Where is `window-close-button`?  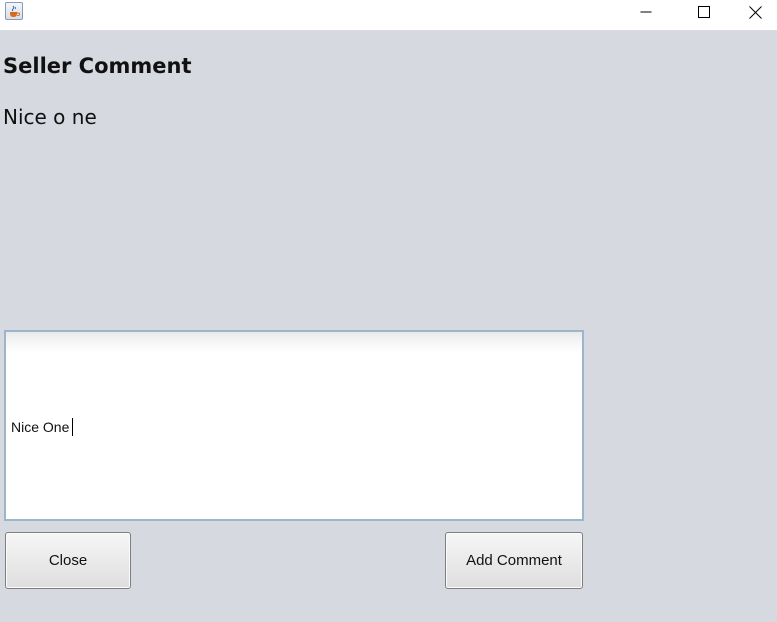
window-close-button is located at coordinates (755, 12).